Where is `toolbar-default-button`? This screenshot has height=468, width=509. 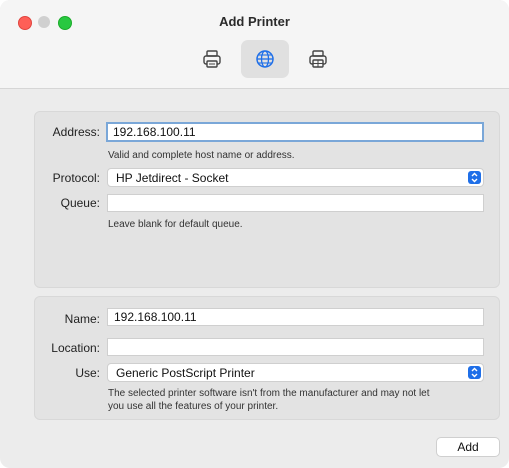
toolbar-default-button is located at coordinates (212, 59).